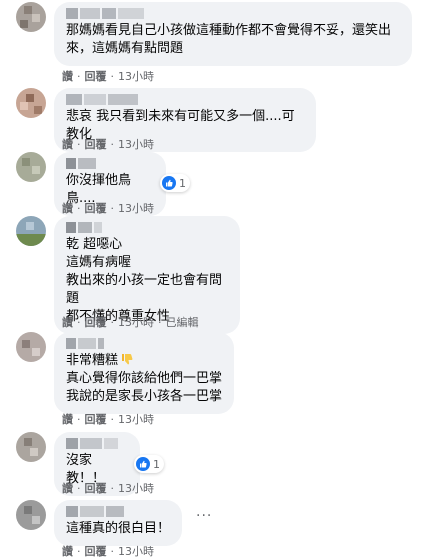 The height and width of the screenshot is (559, 448). Describe the element at coordinates (182, 322) in the screenshot. I see `edited-label: 已編輯` at that location.